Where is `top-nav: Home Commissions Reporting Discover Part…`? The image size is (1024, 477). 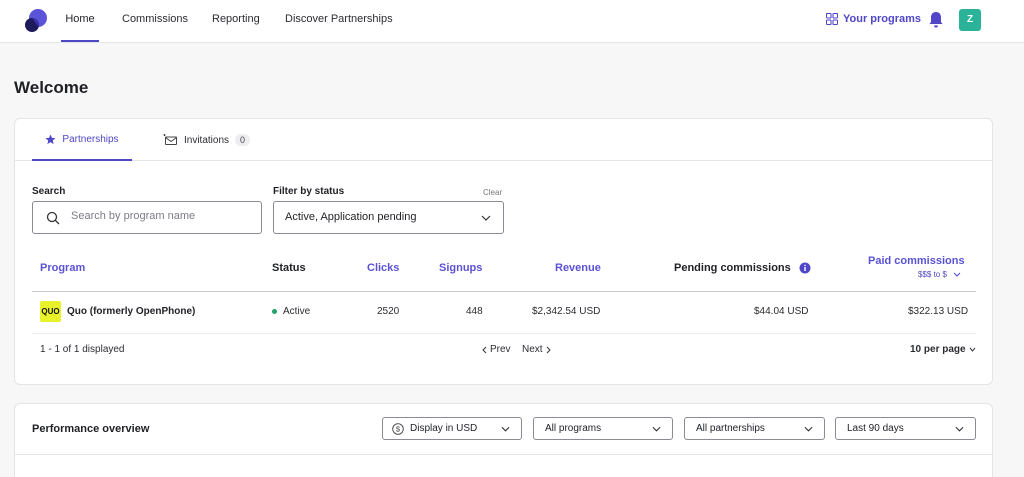
top-nav: Home Commissions Reporting Discover Part… is located at coordinates (512, 21).